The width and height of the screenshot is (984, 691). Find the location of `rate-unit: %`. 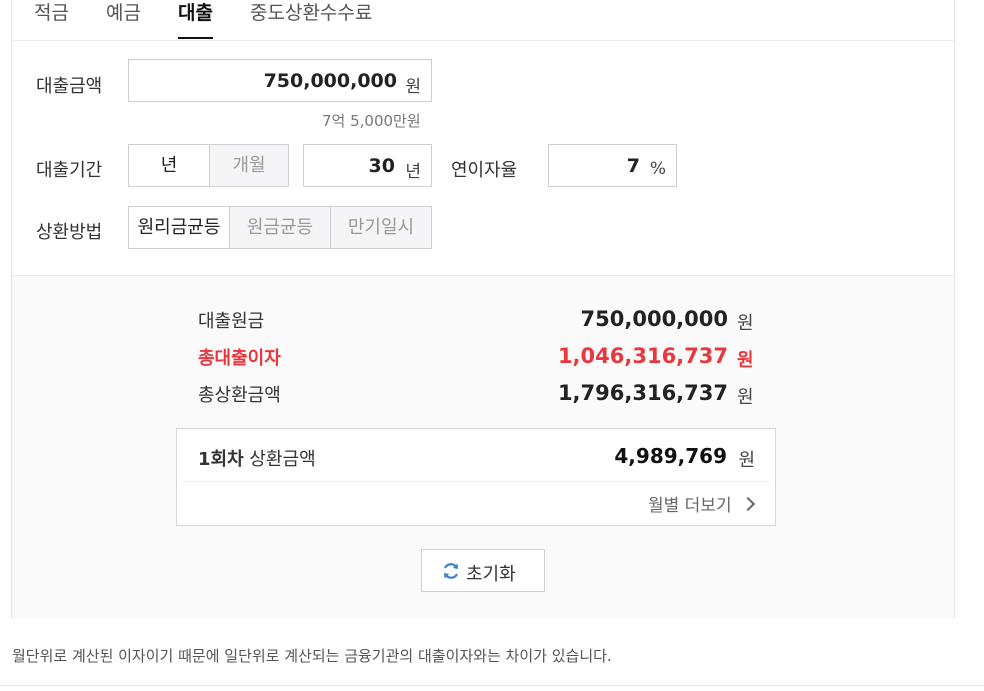

rate-unit: % is located at coordinates (657, 169).